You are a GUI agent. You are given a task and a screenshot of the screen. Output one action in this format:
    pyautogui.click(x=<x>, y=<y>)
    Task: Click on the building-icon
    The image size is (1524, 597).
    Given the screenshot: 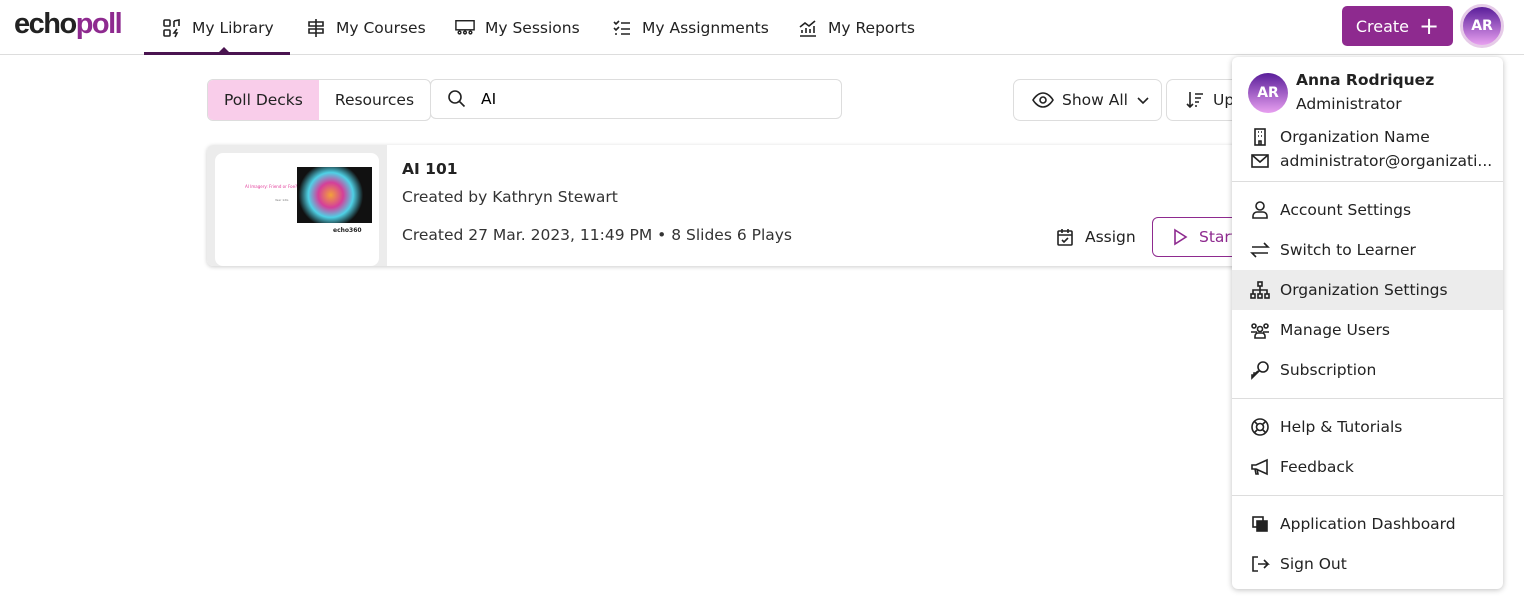 What is the action you would take?
    pyautogui.click(x=1260, y=137)
    